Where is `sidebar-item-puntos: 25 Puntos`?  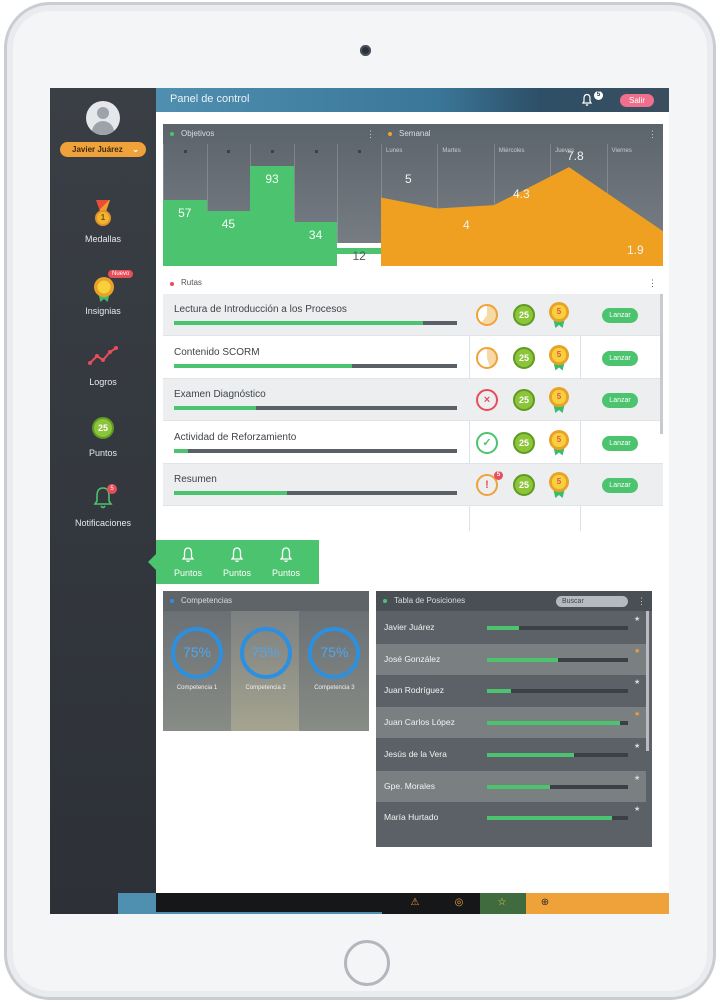
sidebar-item-puntos: 25 Puntos is located at coordinates (103, 436).